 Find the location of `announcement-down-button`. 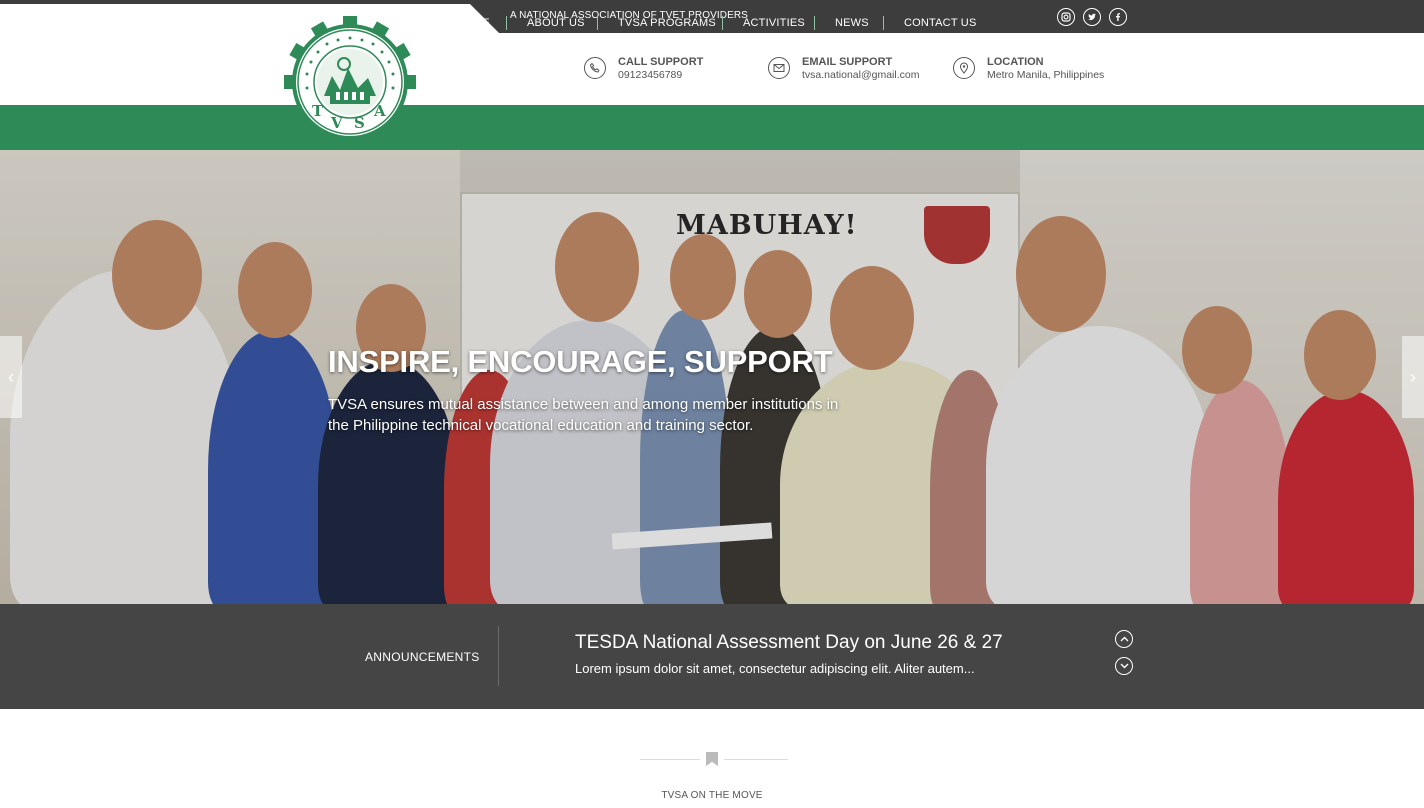

announcement-down-button is located at coordinates (1124, 666).